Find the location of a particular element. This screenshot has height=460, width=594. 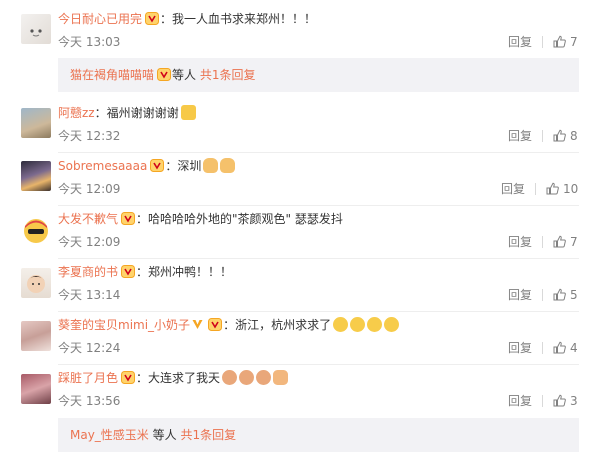

timestamp: 今天 12:24 is located at coordinates (89, 348).